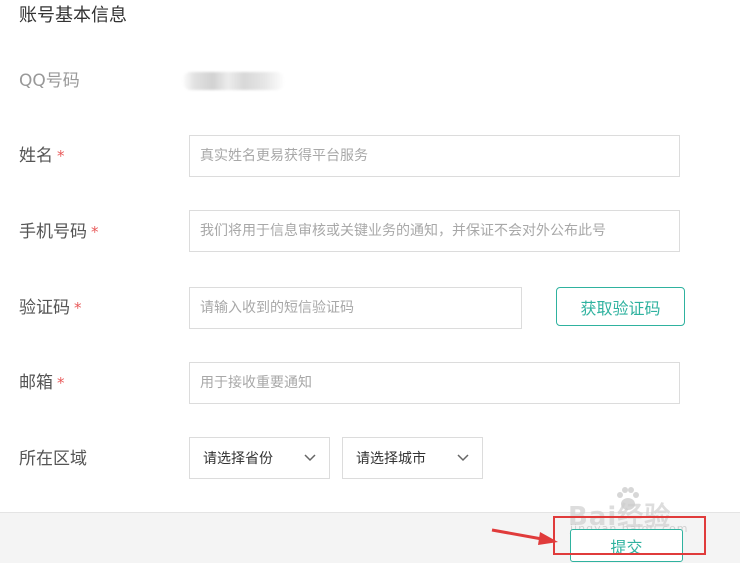 The width and height of the screenshot is (740, 563). I want to click on arrow-icon, so click(524, 536).